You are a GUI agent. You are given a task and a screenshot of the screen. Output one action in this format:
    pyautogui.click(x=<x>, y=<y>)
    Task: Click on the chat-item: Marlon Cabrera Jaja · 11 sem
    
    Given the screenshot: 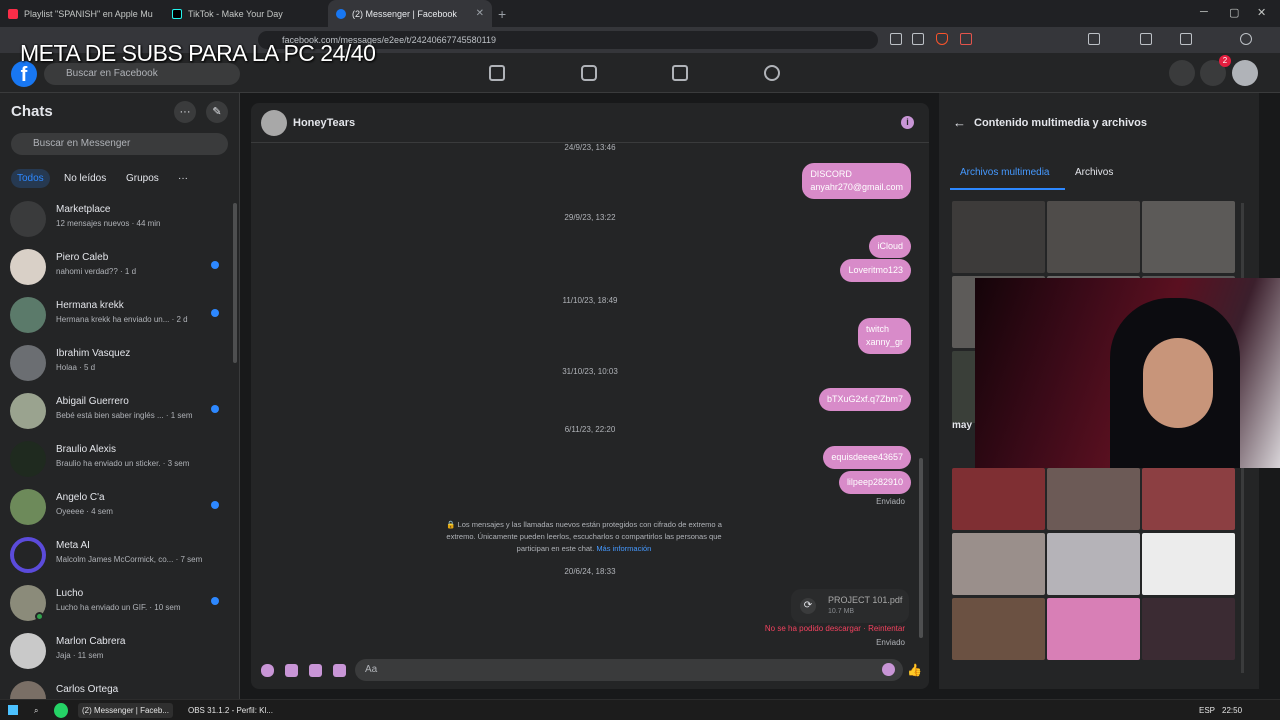 What is the action you would take?
    pyautogui.click(x=116, y=651)
    